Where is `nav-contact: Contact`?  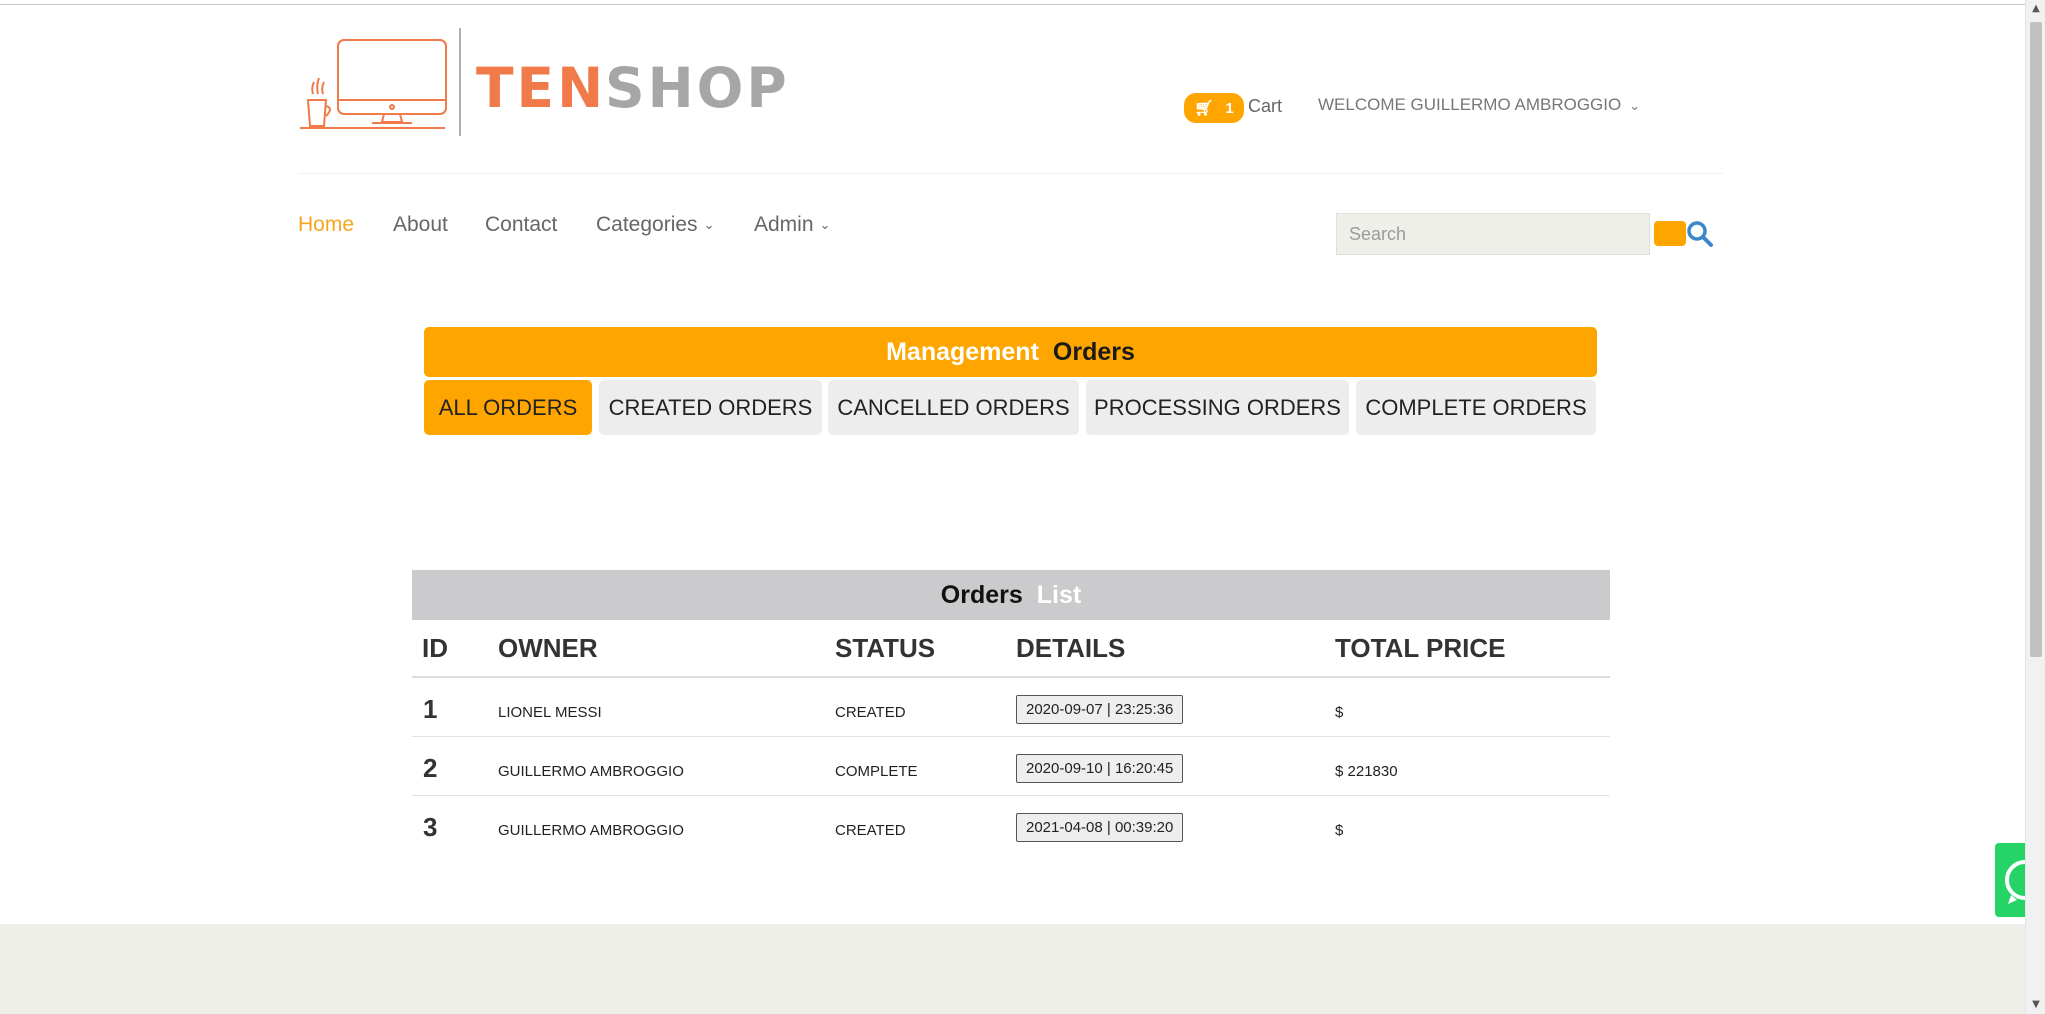 nav-contact: Contact is located at coordinates (521, 225).